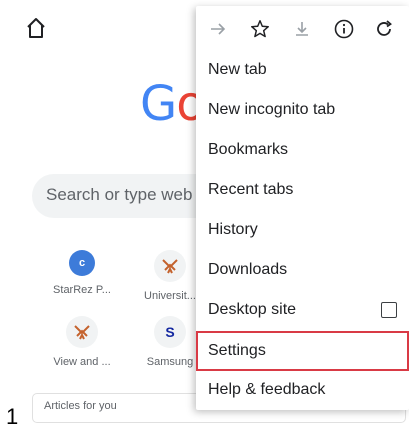  Describe the element at coordinates (302, 390) in the screenshot. I see `menu-item-help-feedback: Help & feedback` at that location.